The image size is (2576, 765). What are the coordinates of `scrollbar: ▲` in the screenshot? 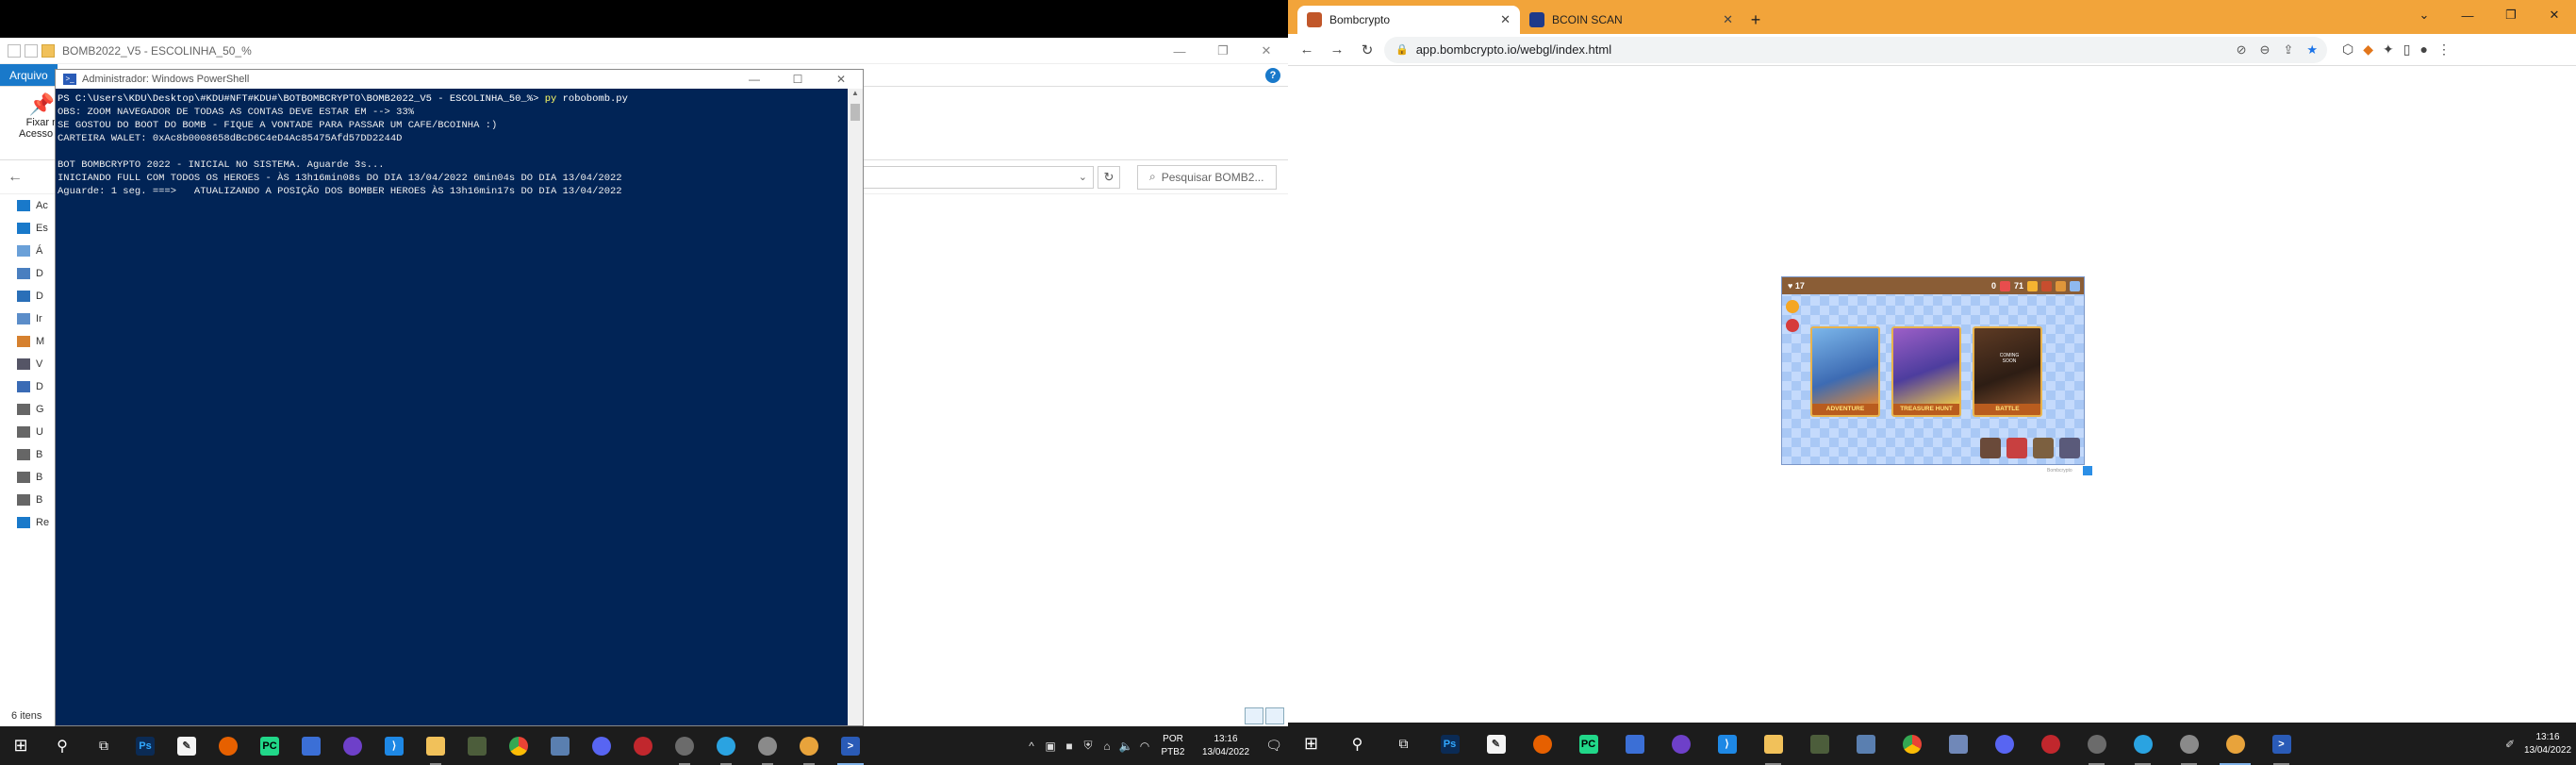 It's located at (855, 407).